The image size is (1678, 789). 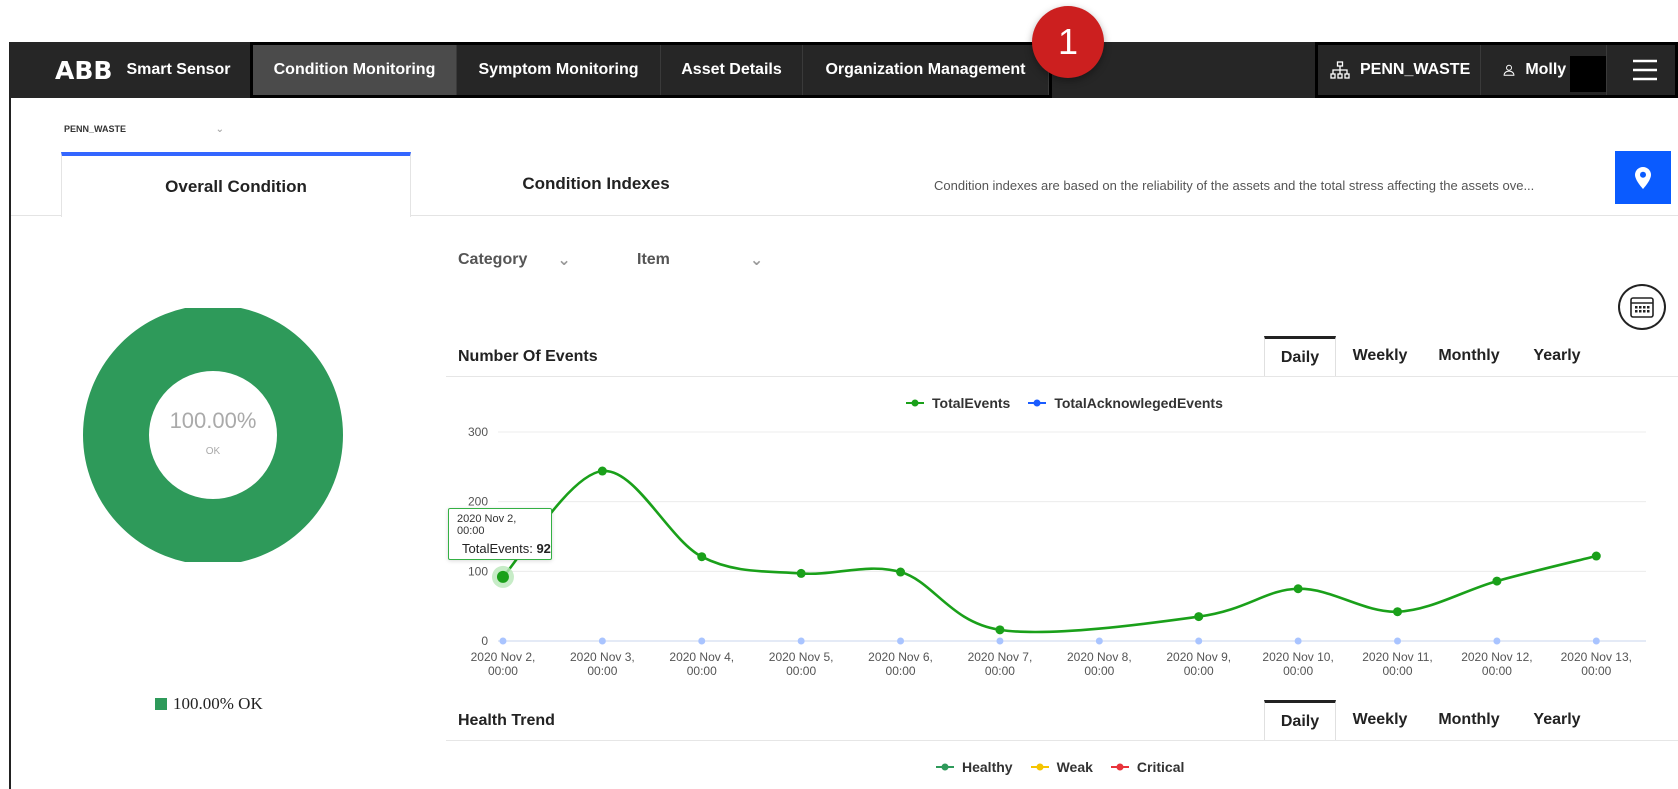 What do you see at coordinates (1099, 657) in the screenshot?
I see `x-tick-label: 2020 Nov 8,` at bounding box center [1099, 657].